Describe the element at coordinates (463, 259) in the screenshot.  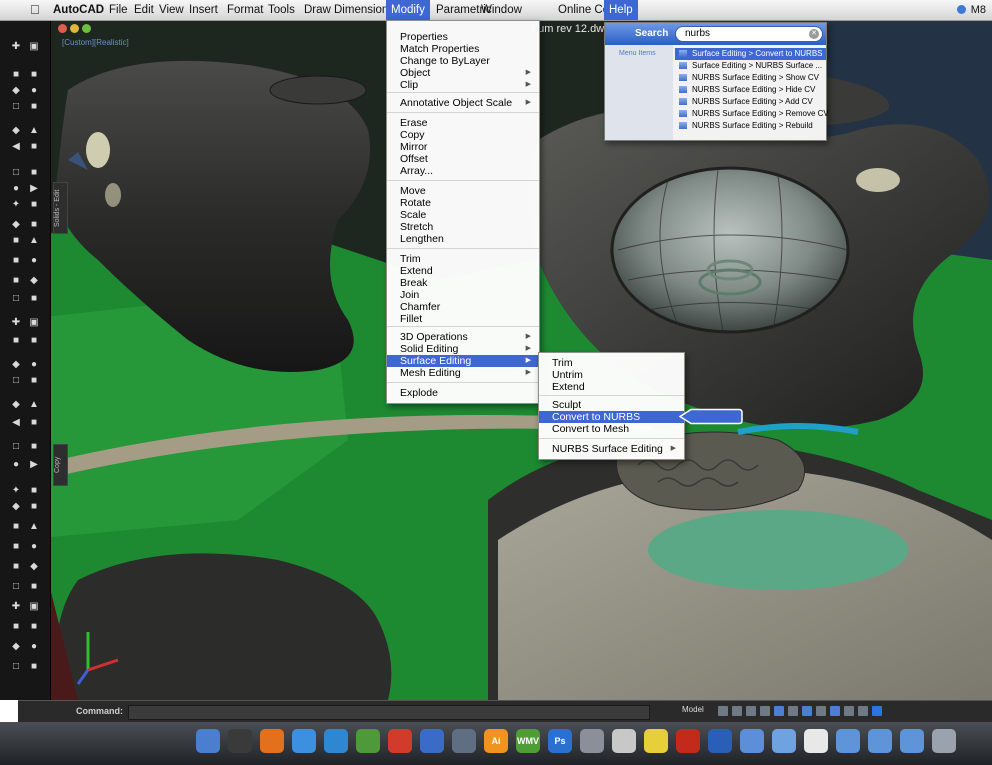
I see `menu-item-trim: Trim` at that location.